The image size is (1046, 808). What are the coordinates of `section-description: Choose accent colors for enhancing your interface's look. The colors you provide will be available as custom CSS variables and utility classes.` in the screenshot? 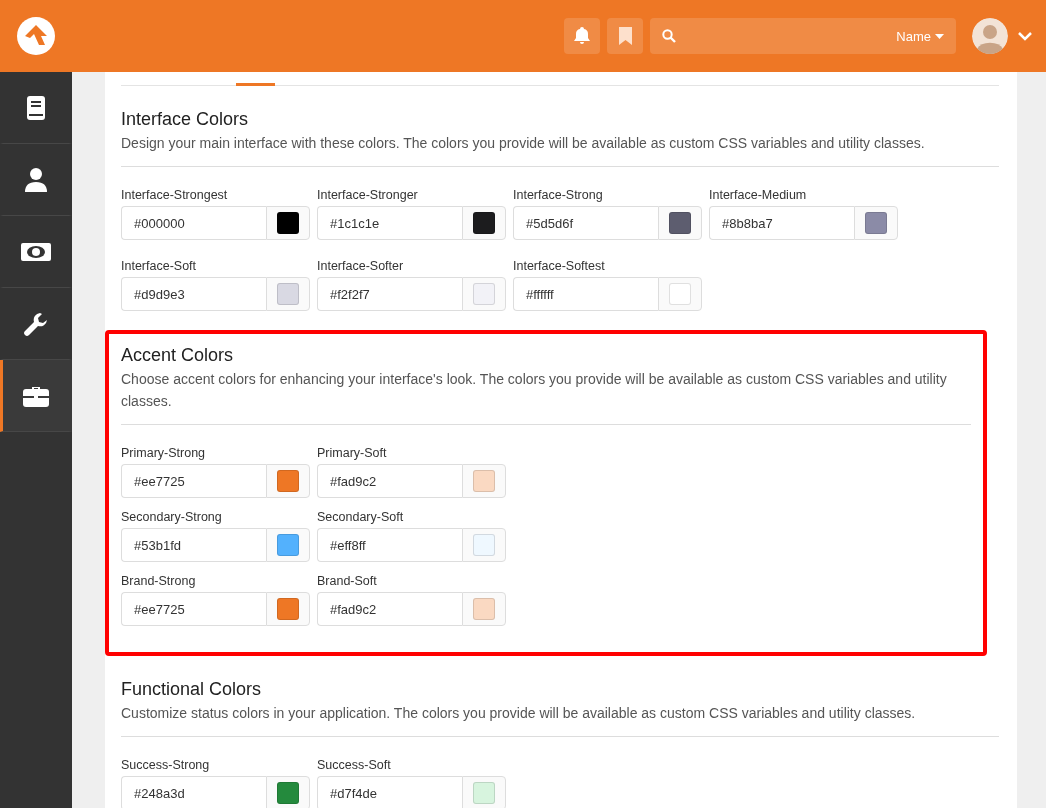 It's located at (534, 390).